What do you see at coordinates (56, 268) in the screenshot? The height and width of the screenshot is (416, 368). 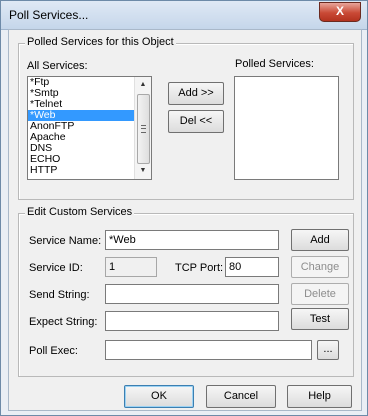 I see `service-id-label: Service ID:` at bounding box center [56, 268].